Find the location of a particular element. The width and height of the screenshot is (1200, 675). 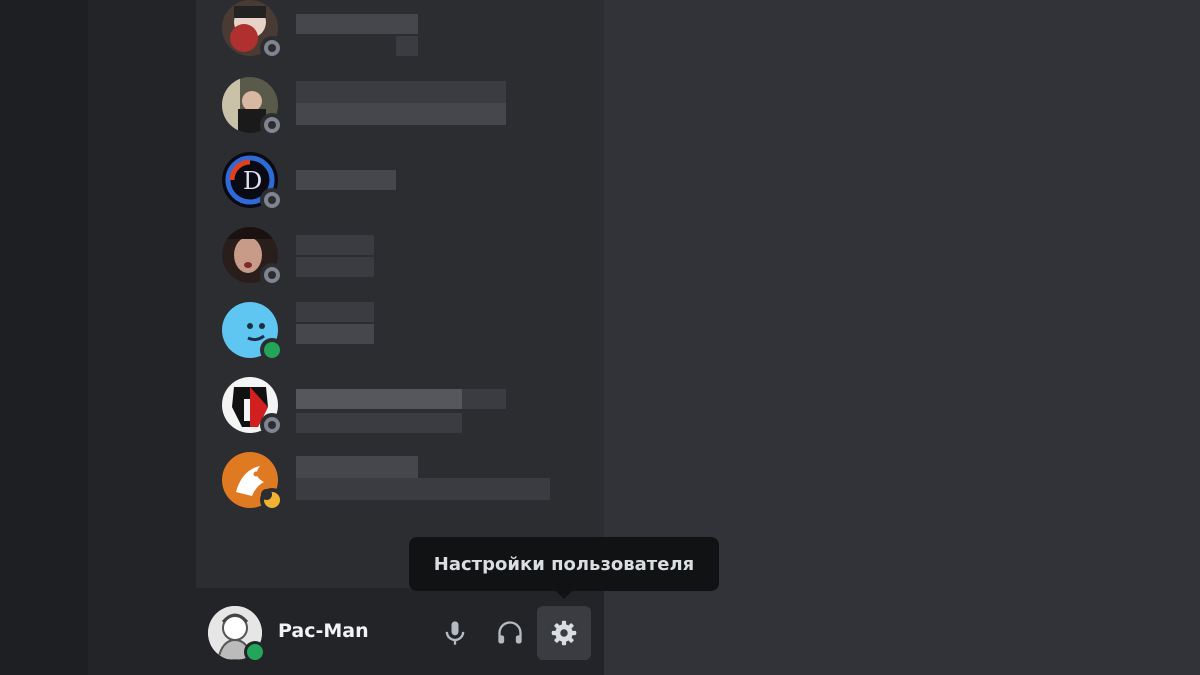

mute-button is located at coordinates (455, 633).